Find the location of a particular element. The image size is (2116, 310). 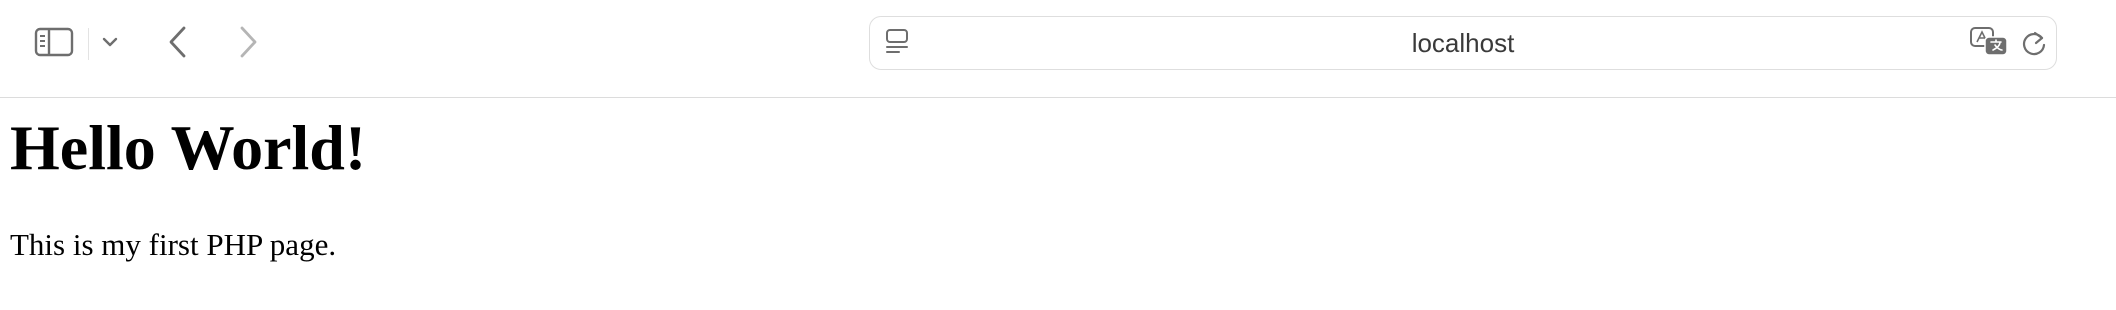

sidebar-toggle-button is located at coordinates (54, 44).